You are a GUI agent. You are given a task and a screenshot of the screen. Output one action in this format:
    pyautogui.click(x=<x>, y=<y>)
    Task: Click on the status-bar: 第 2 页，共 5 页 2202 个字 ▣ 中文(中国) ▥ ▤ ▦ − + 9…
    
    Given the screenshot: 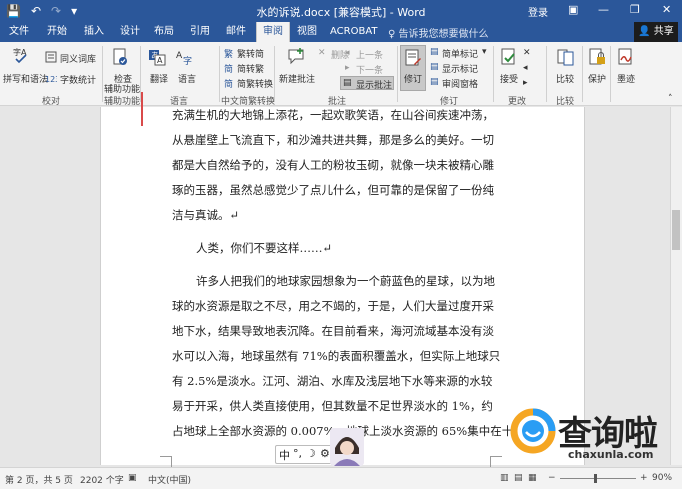 What is the action you would take?
    pyautogui.click(x=341, y=478)
    